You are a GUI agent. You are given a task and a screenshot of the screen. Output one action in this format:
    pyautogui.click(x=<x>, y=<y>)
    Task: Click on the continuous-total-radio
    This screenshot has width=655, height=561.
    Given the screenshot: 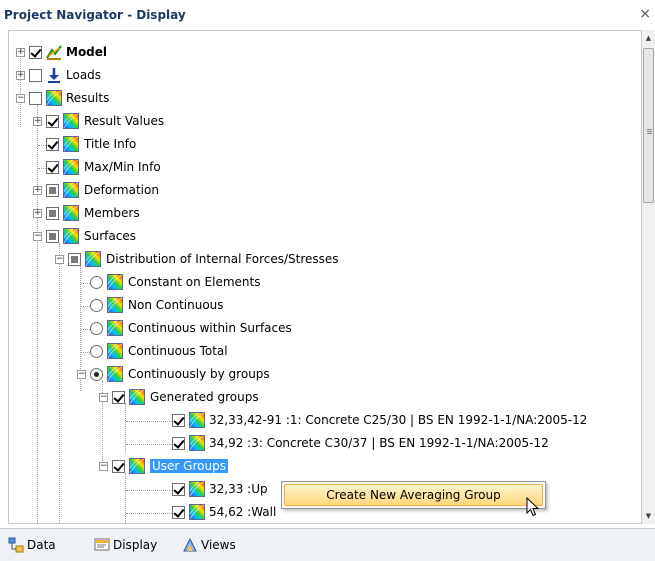 What is the action you would take?
    pyautogui.click(x=96, y=351)
    